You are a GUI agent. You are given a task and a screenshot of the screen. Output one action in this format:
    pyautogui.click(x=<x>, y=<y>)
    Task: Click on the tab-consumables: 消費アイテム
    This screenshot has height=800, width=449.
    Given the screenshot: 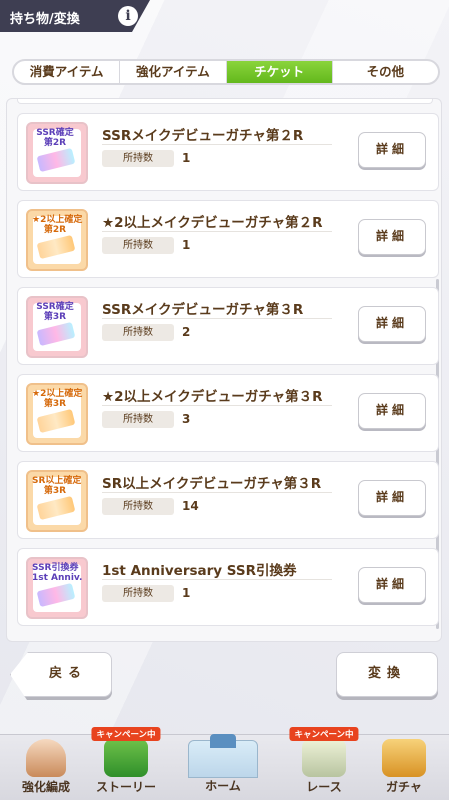 What is the action you would take?
    pyautogui.click(x=67, y=72)
    